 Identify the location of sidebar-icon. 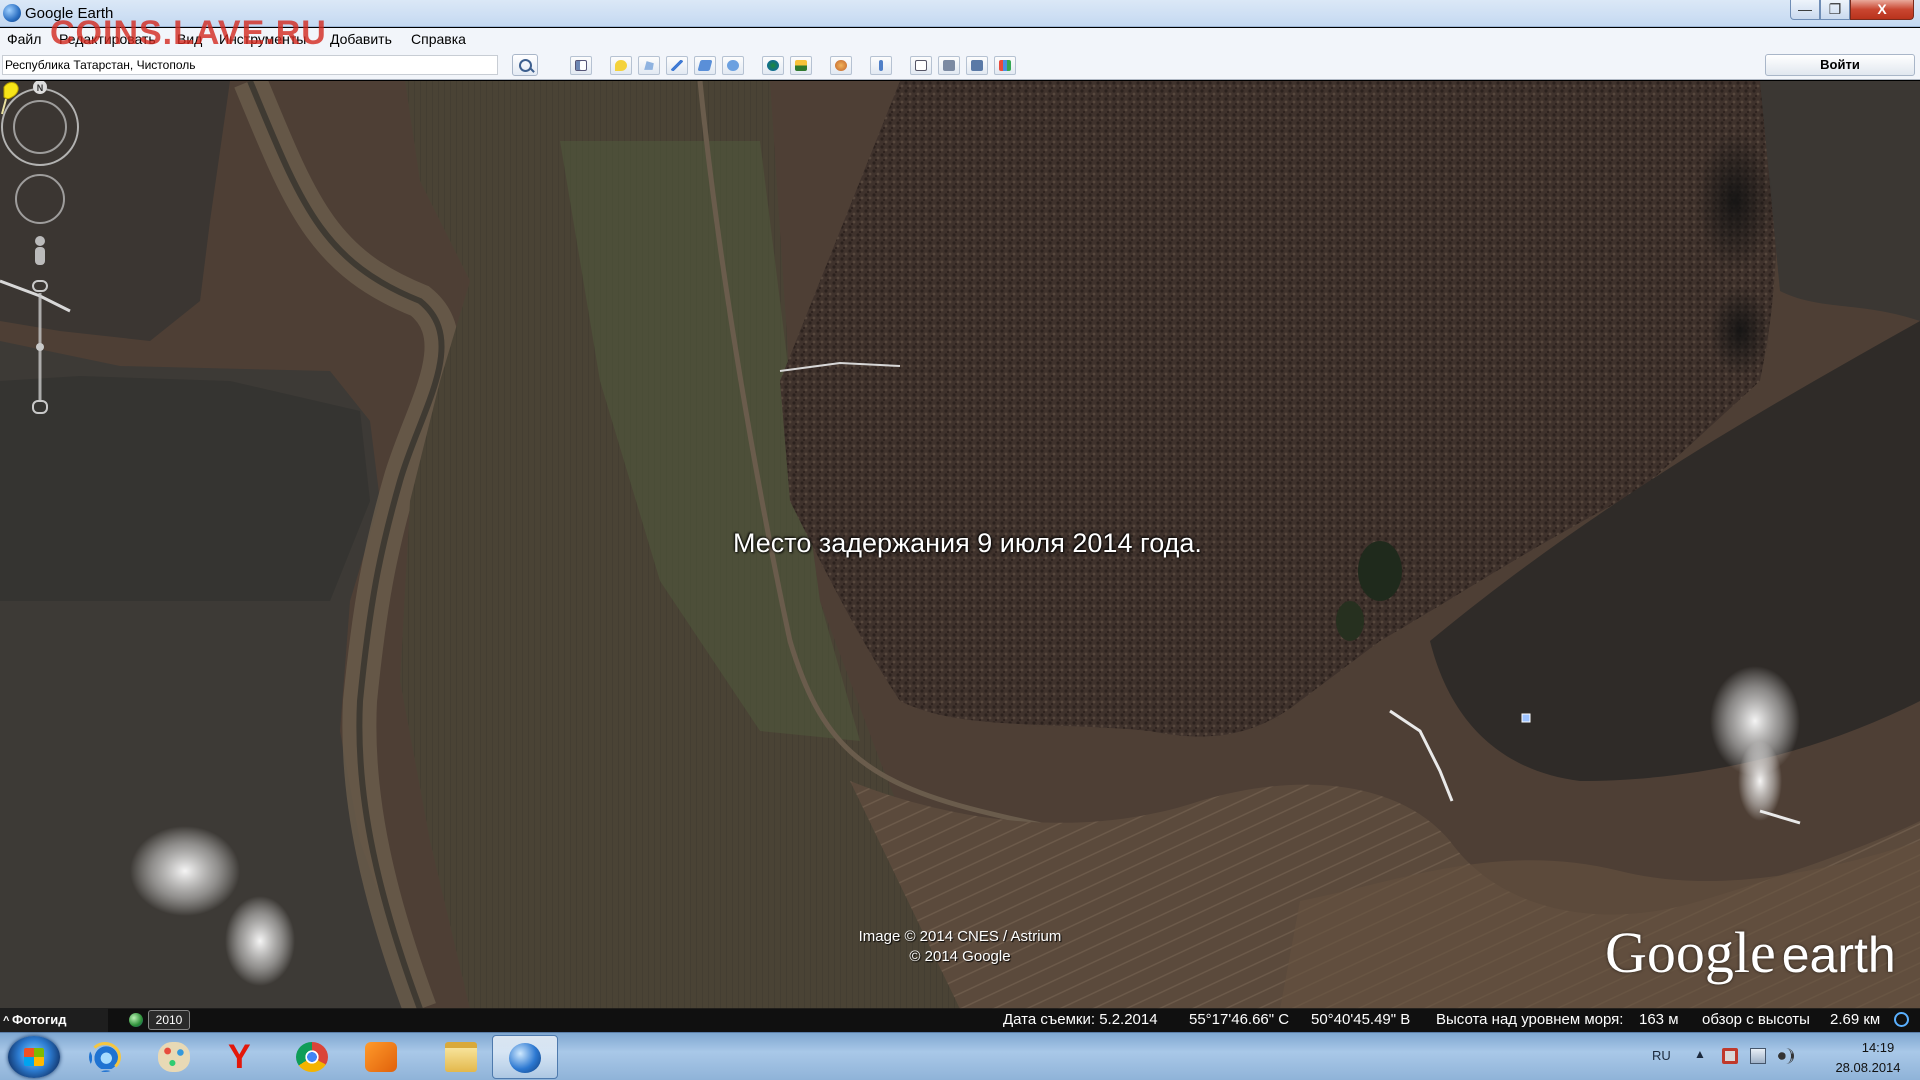
(581, 65).